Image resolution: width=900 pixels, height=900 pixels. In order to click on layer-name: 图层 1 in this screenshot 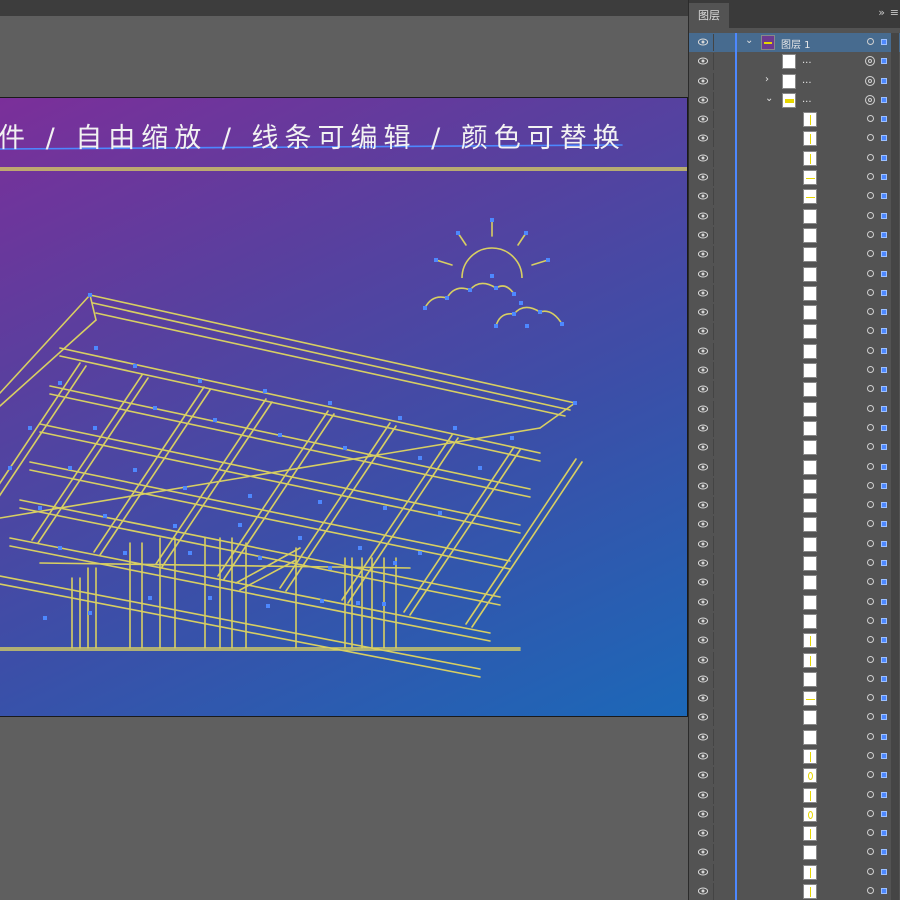, I will do `click(796, 43)`.